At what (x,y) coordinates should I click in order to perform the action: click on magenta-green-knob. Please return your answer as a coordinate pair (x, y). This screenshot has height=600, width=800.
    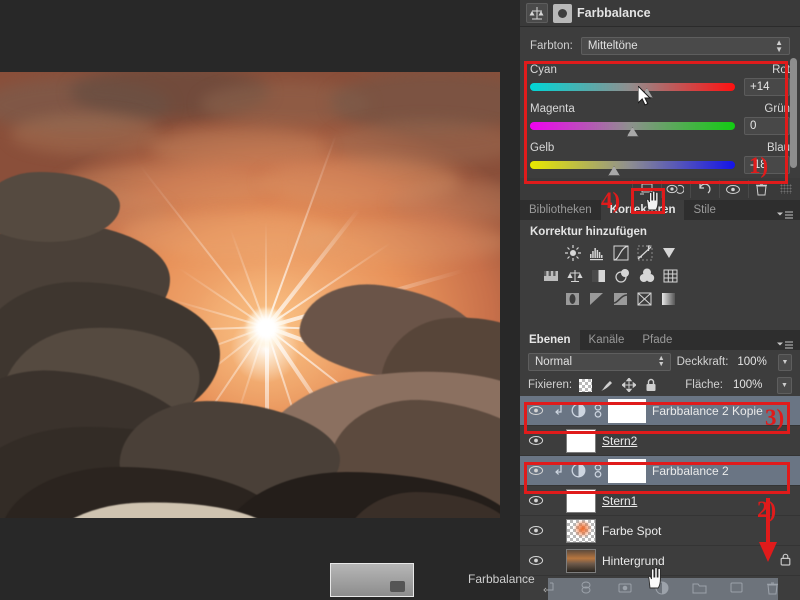
    Looking at the image, I should click on (632, 132).